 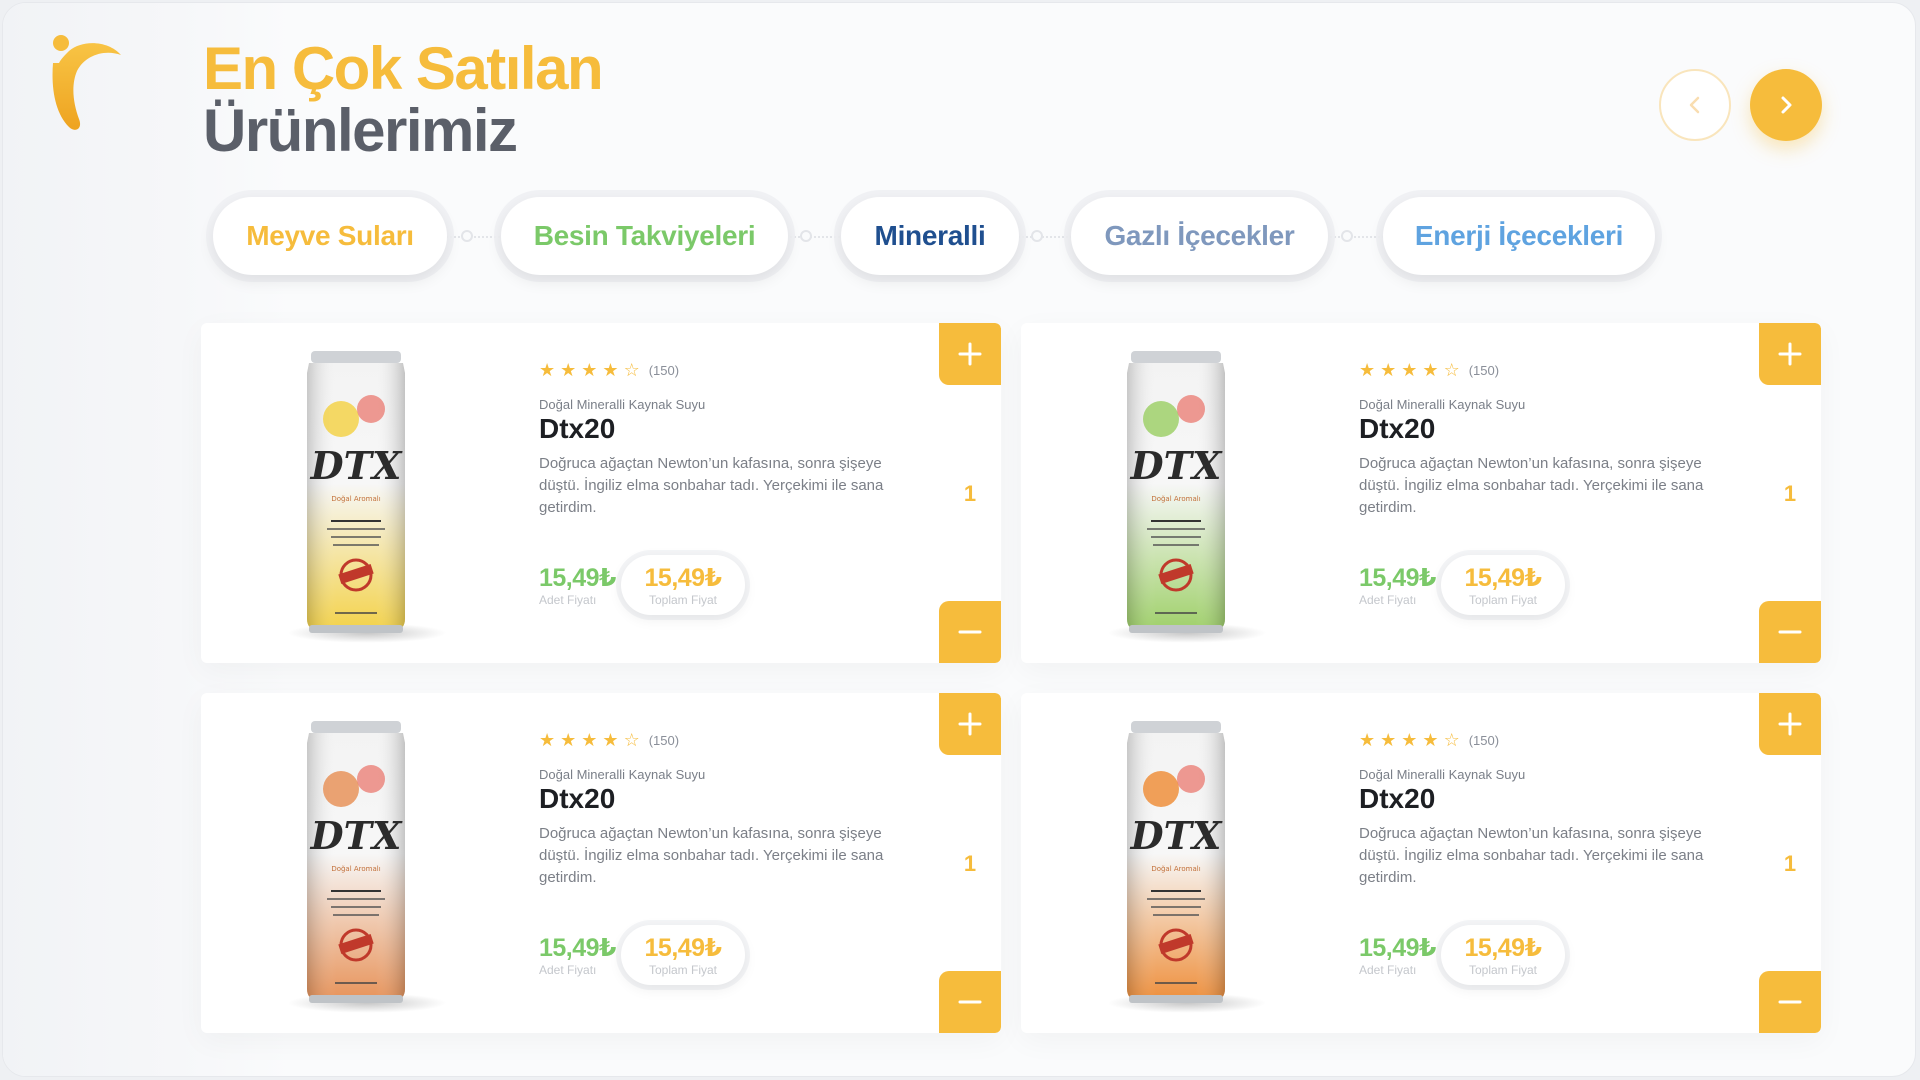 I want to click on title-line-2: Ürünlerimiz, so click(x=360, y=130).